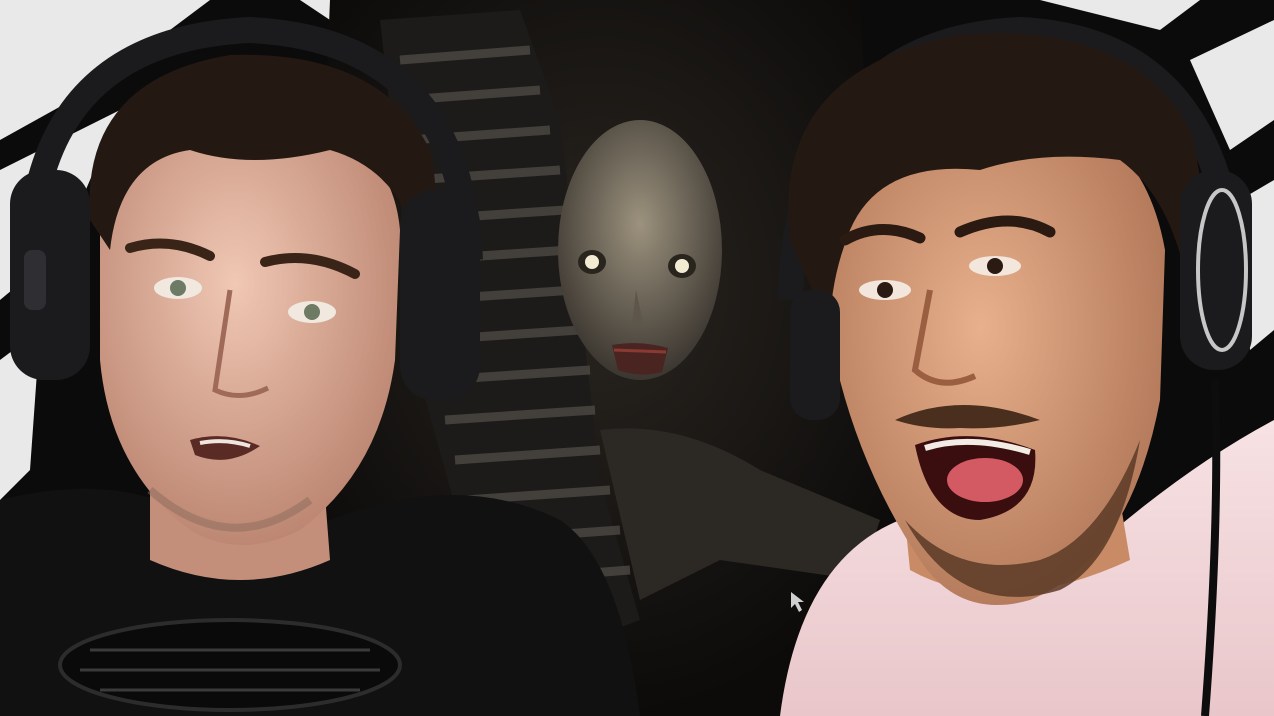  What do you see at coordinates (230, 665) in the screenshot?
I see `microphone` at bounding box center [230, 665].